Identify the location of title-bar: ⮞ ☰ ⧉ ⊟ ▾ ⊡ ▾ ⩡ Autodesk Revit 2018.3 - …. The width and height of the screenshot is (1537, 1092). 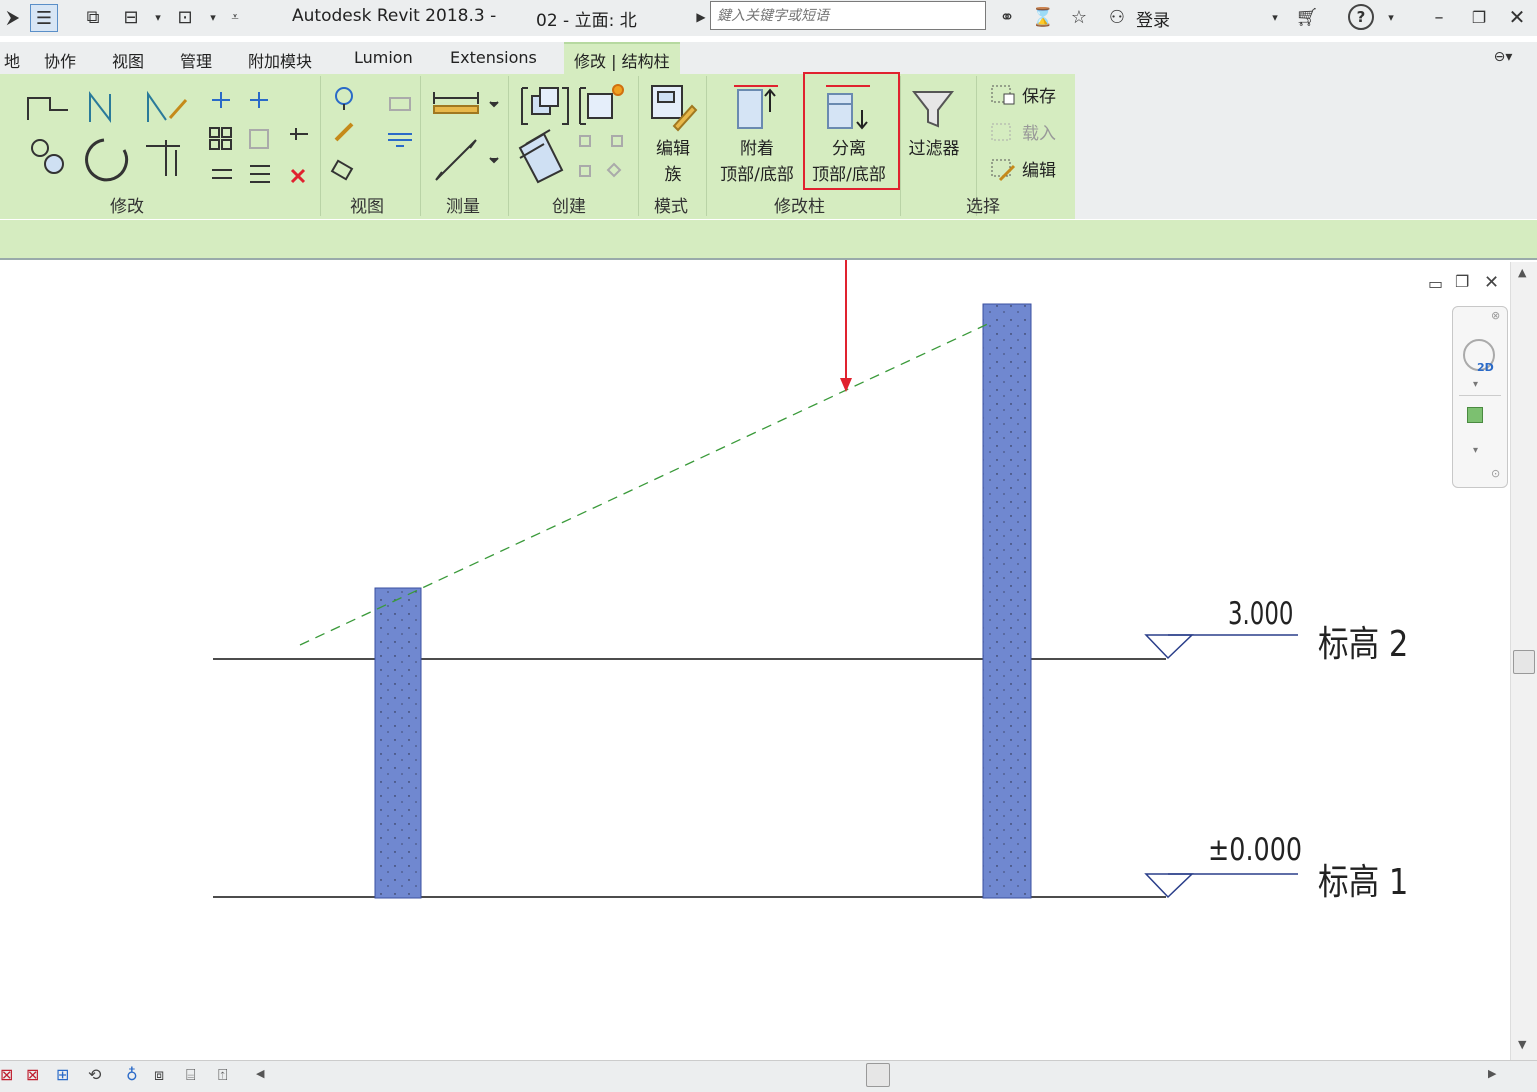
(768, 18).